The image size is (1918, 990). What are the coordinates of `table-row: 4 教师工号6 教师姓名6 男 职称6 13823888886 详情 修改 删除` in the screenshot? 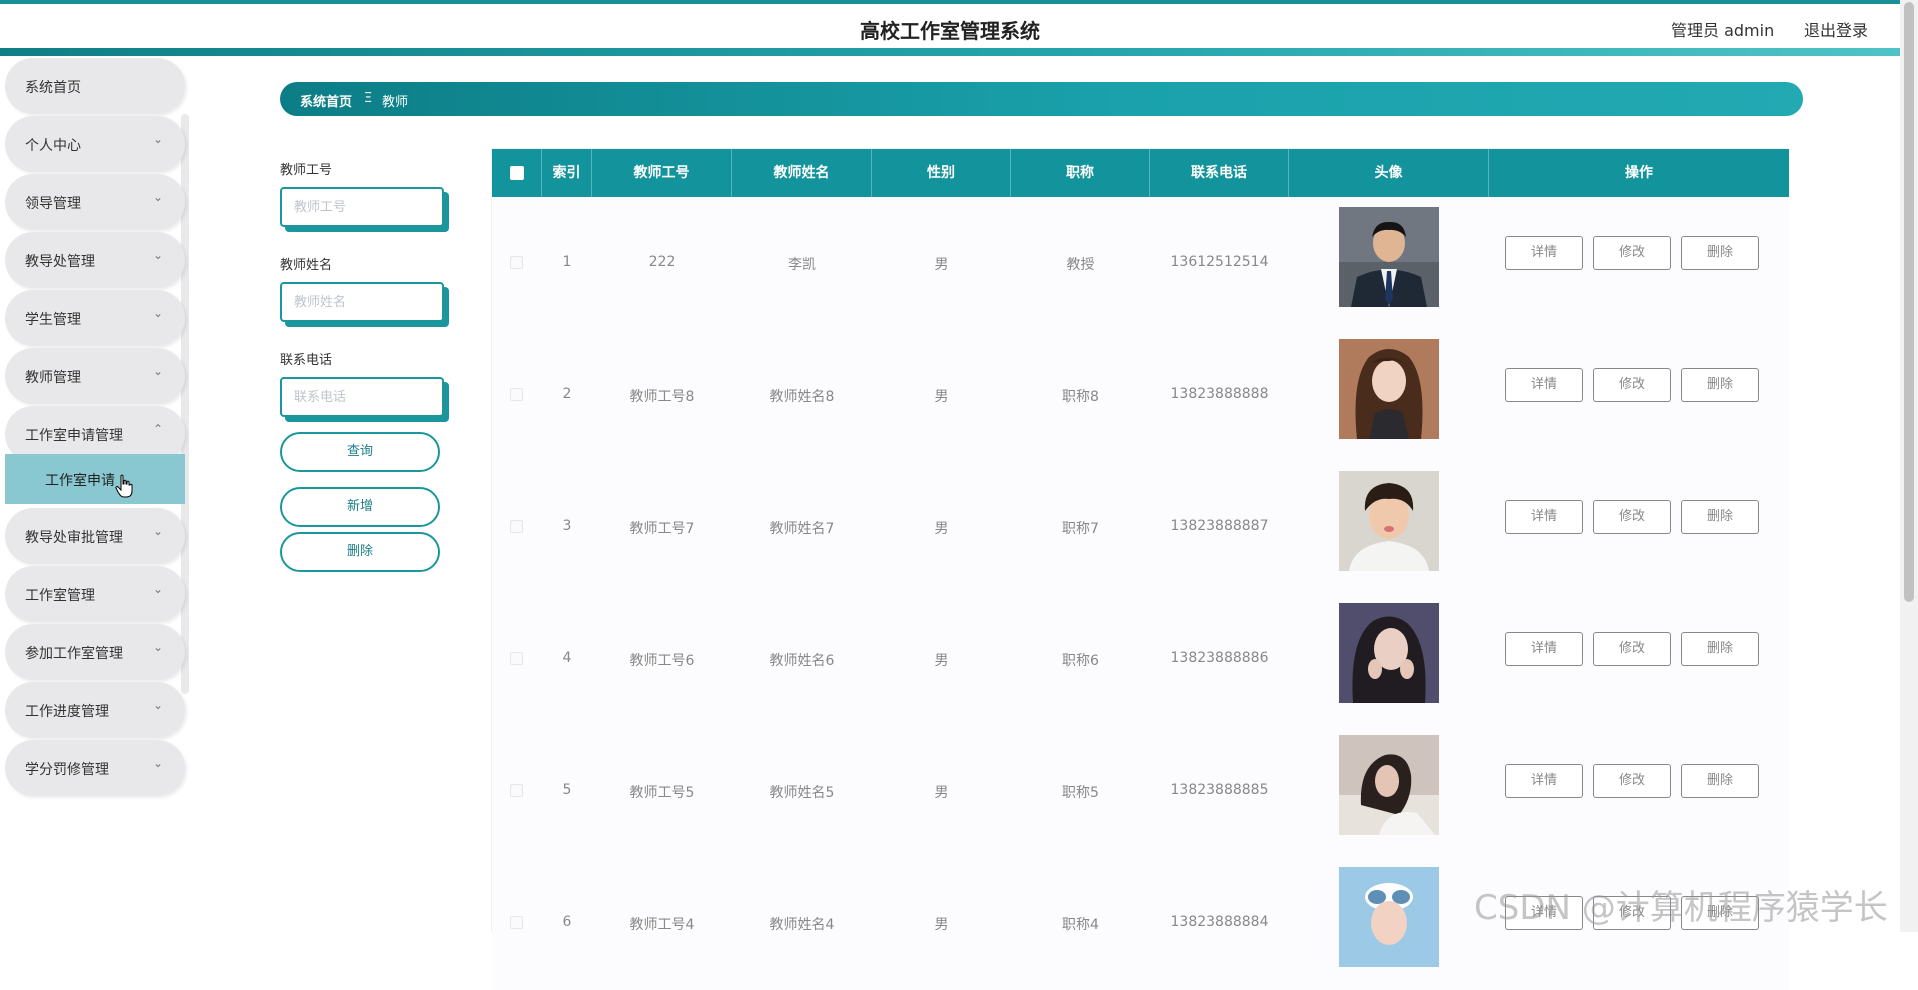 It's located at (1140, 660).